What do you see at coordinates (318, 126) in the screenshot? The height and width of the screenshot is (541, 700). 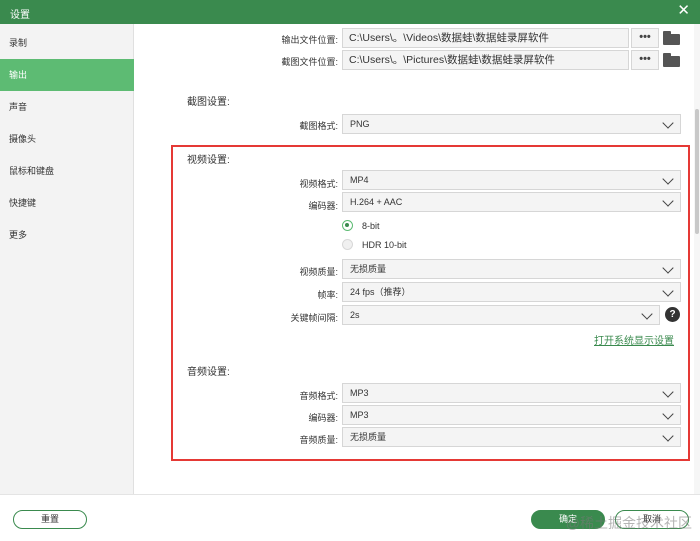 I see `screenshot-format-label: 截图格式:` at bounding box center [318, 126].